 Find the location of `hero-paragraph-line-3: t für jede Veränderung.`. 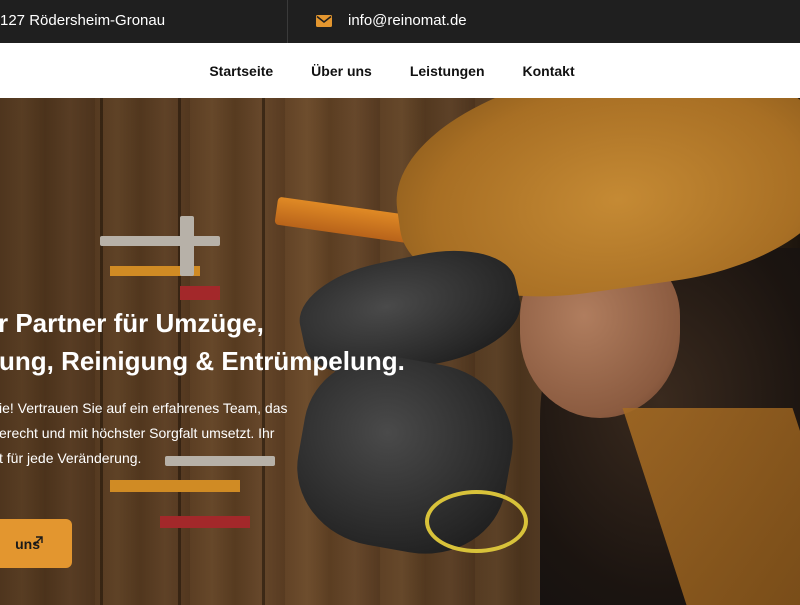

hero-paragraph-line-3: t für jede Veränderung. is located at coordinates (71, 458).